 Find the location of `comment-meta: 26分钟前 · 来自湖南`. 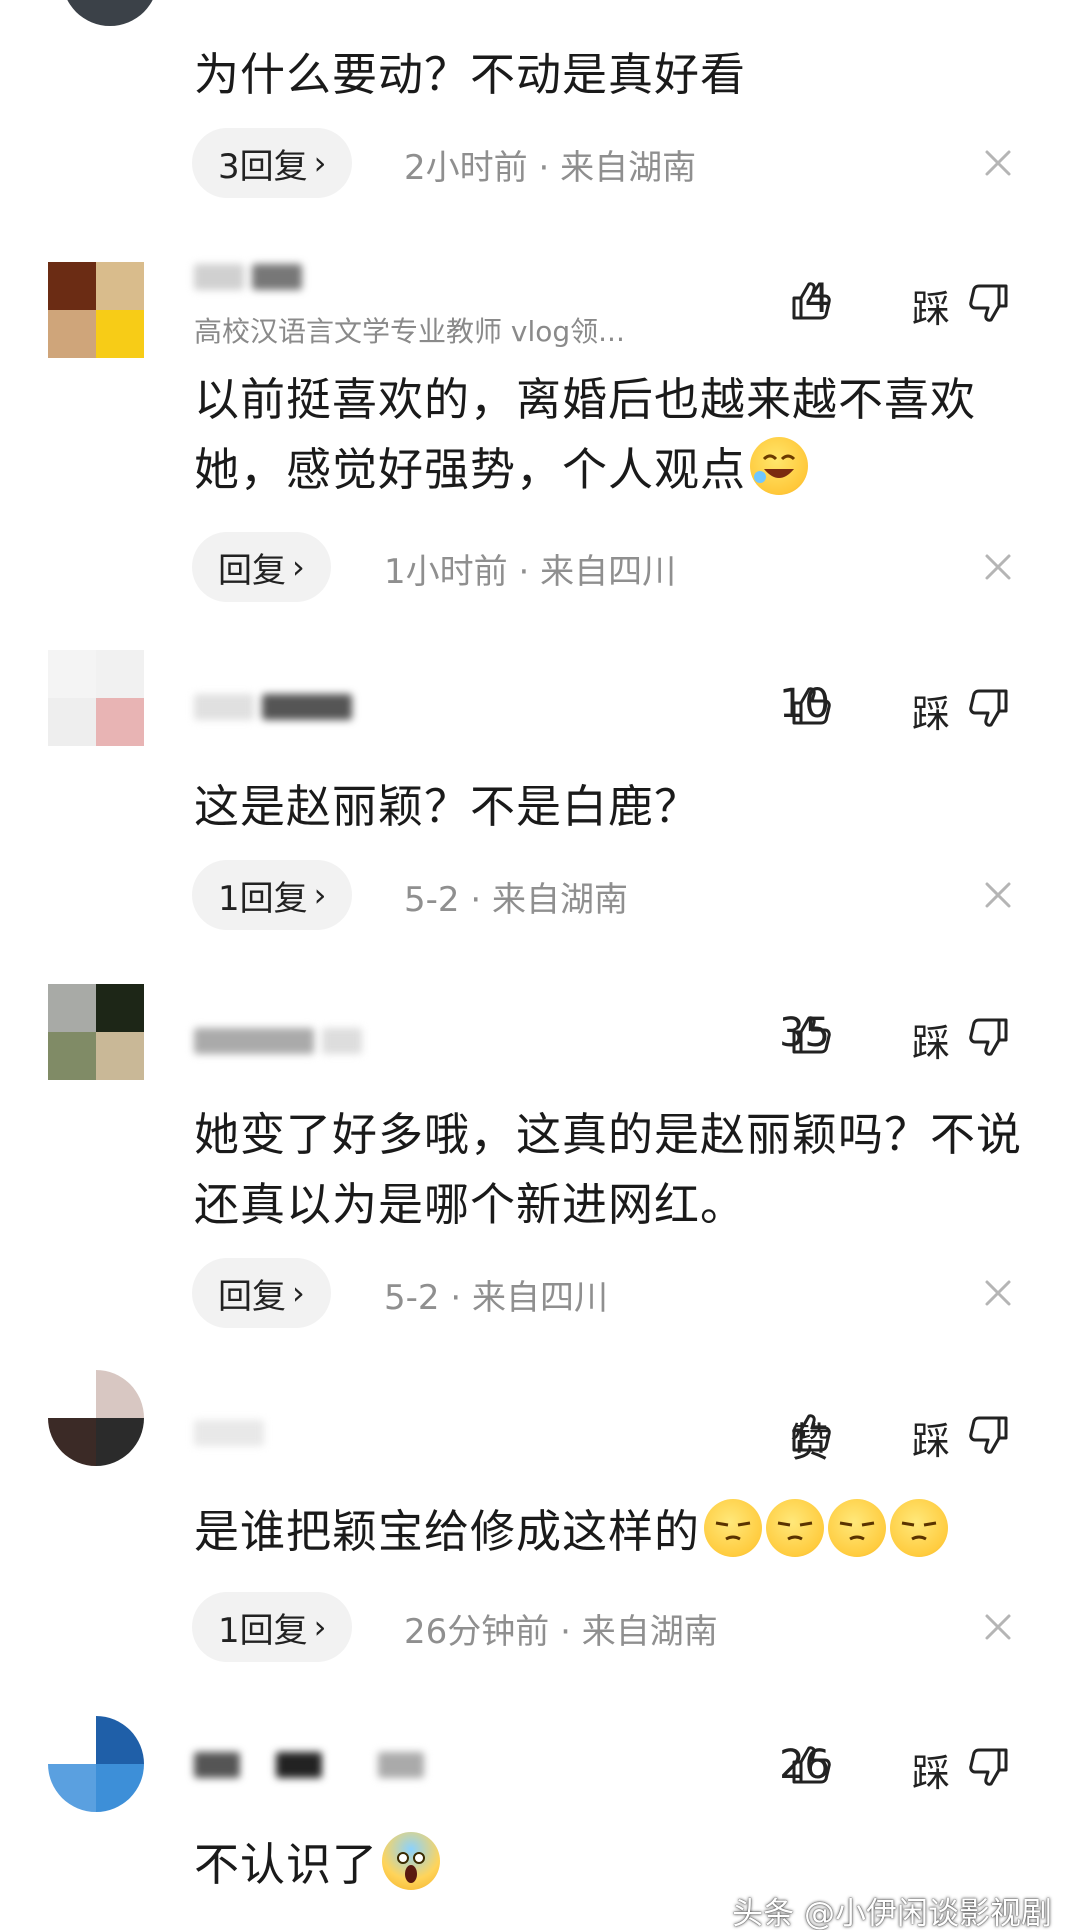

comment-meta: 26分钟前 · 来自湖南 is located at coordinates (561, 1628).